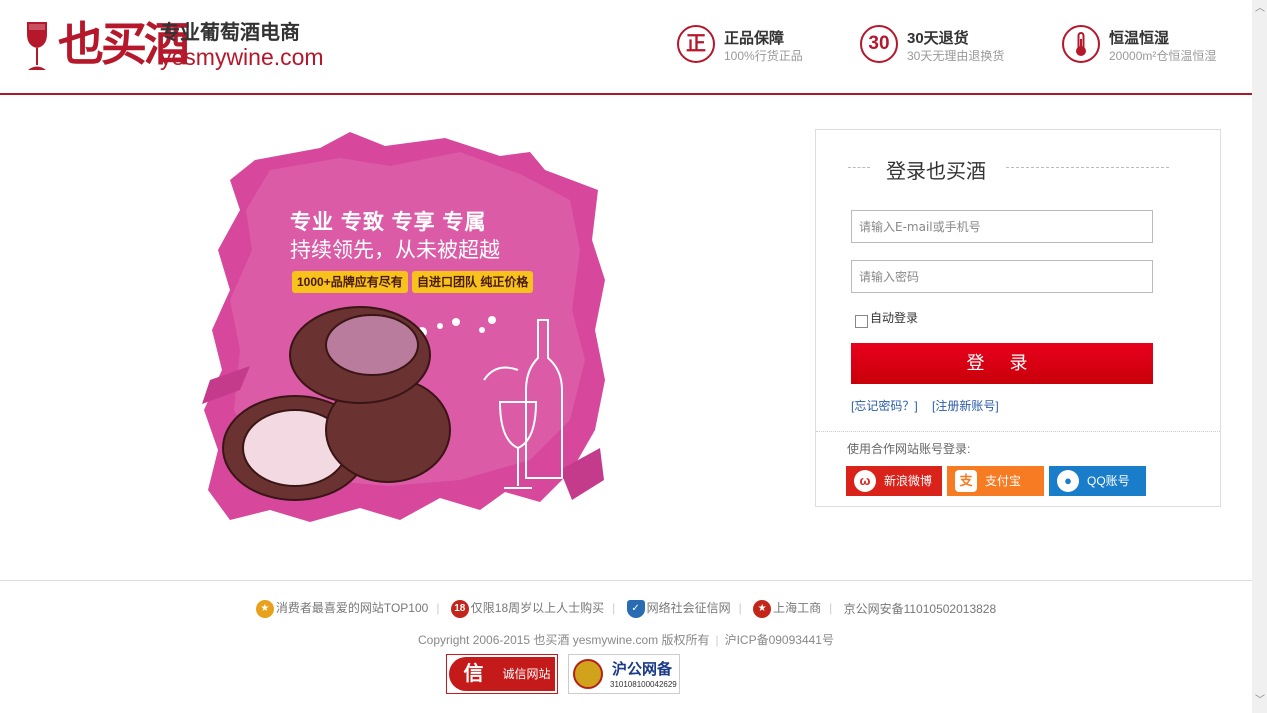 The width and height of the screenshot is (1267, 713). I want to click on qq-icon: ●, so click(1068, 481).